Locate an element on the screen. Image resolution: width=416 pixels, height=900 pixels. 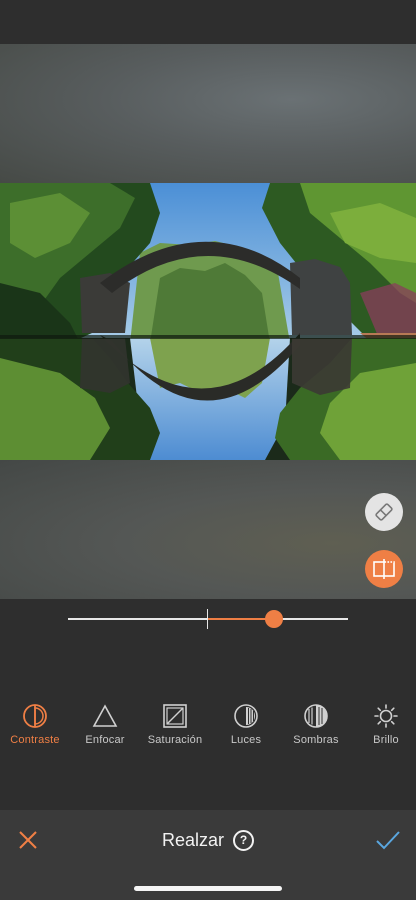
highlights-icon is located at coordinates (246, 716).